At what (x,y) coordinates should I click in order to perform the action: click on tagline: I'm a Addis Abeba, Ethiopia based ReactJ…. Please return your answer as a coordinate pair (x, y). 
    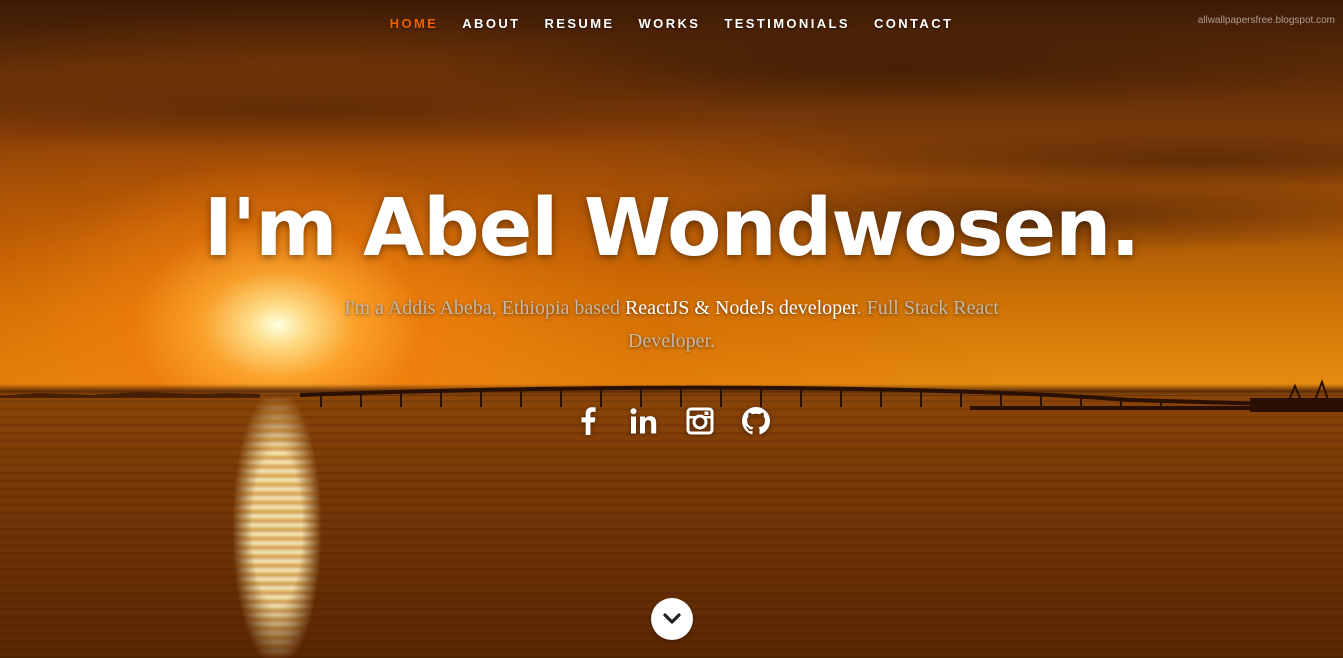
    Looking at the image, I should click on (672, 325).